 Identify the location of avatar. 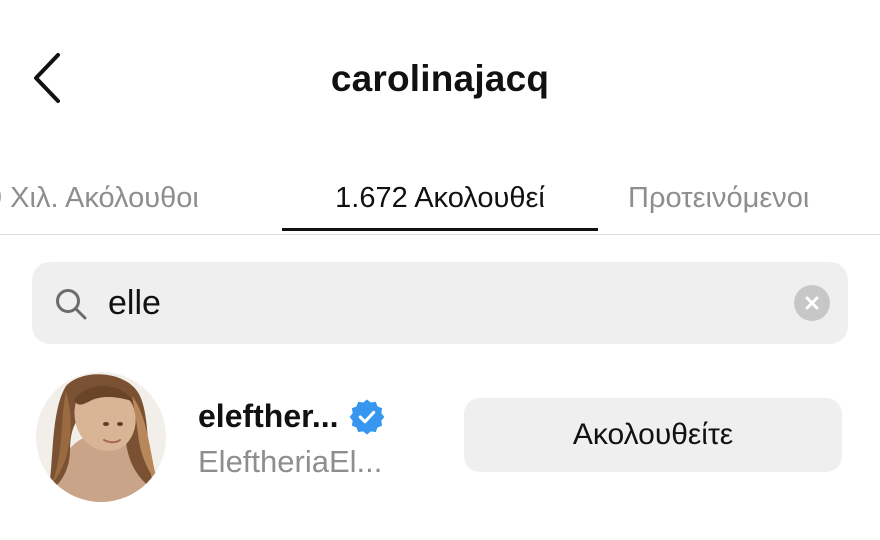
(101, 437).